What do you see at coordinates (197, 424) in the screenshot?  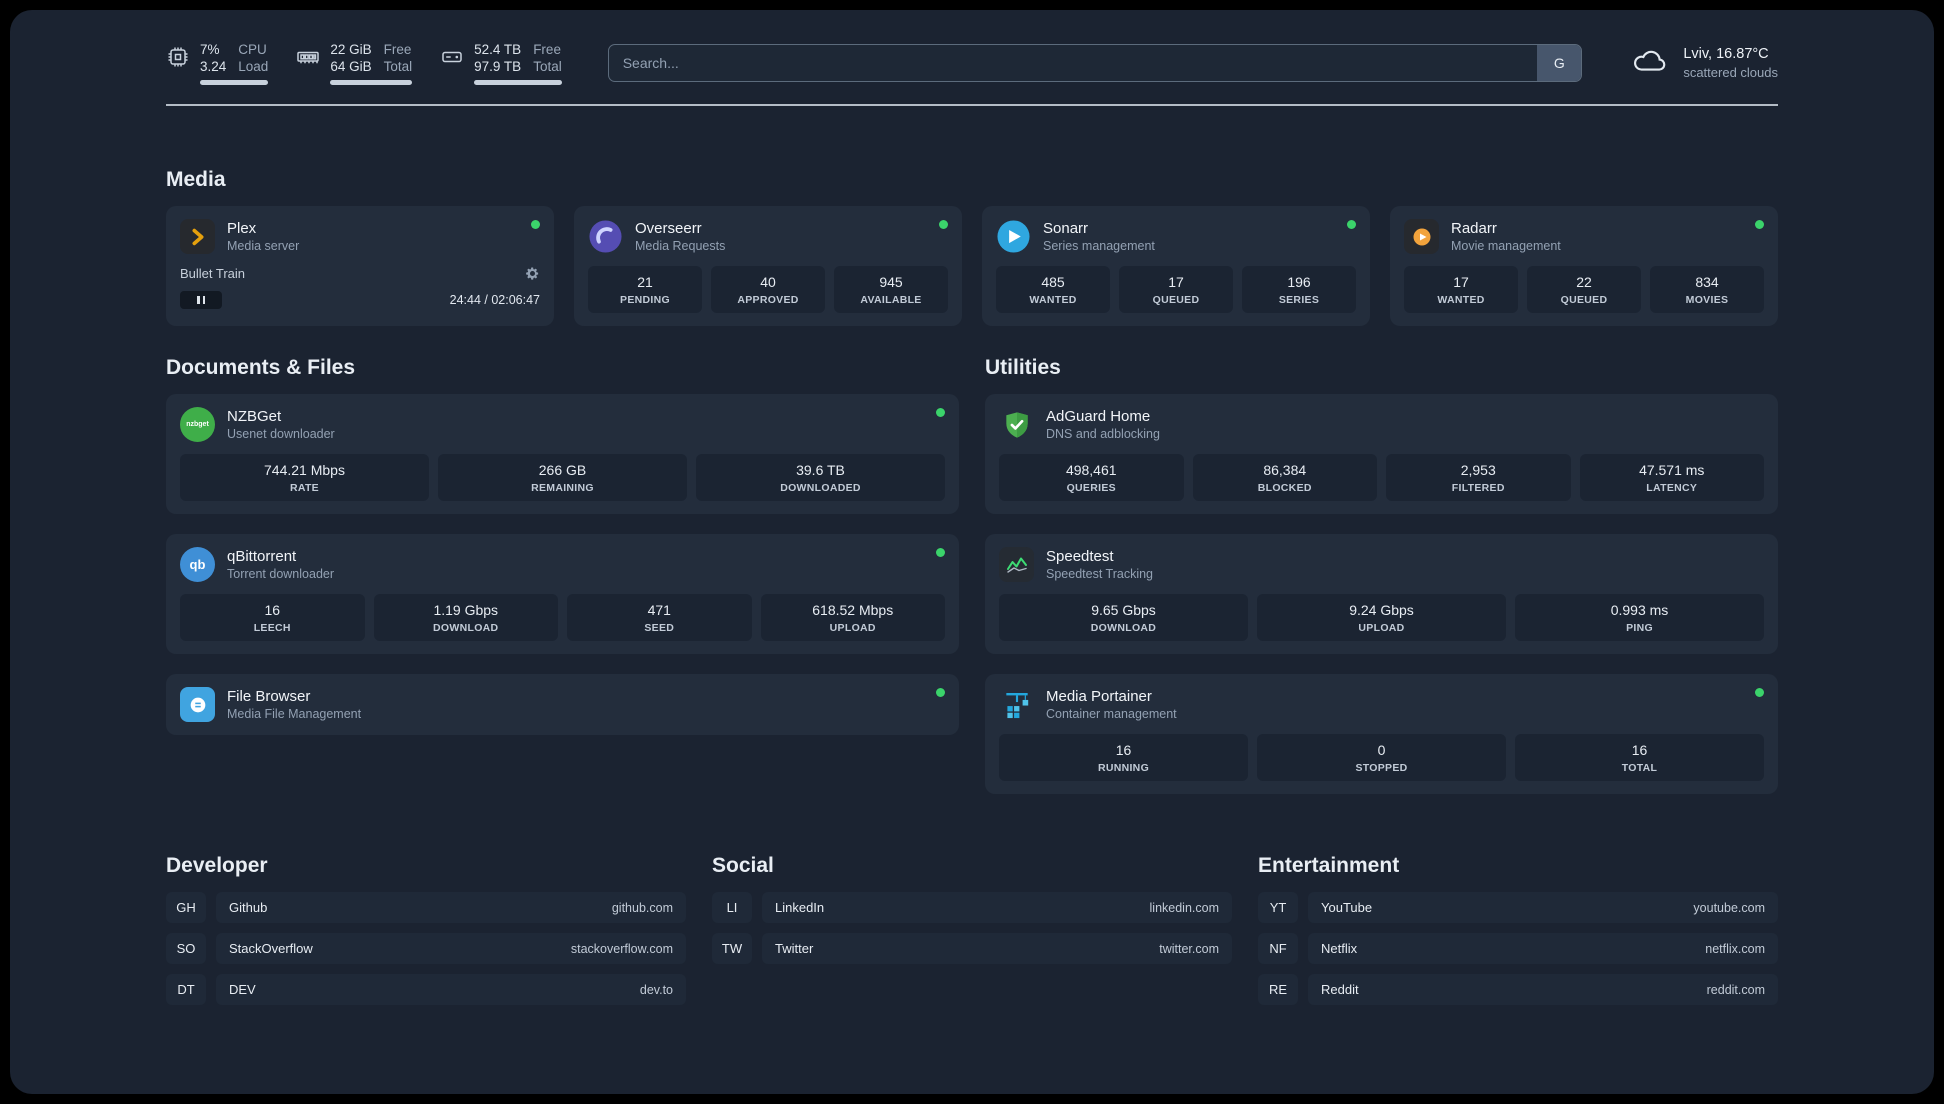 I see `nzbget-icon: nzbget` at bounding box center [197, 424].